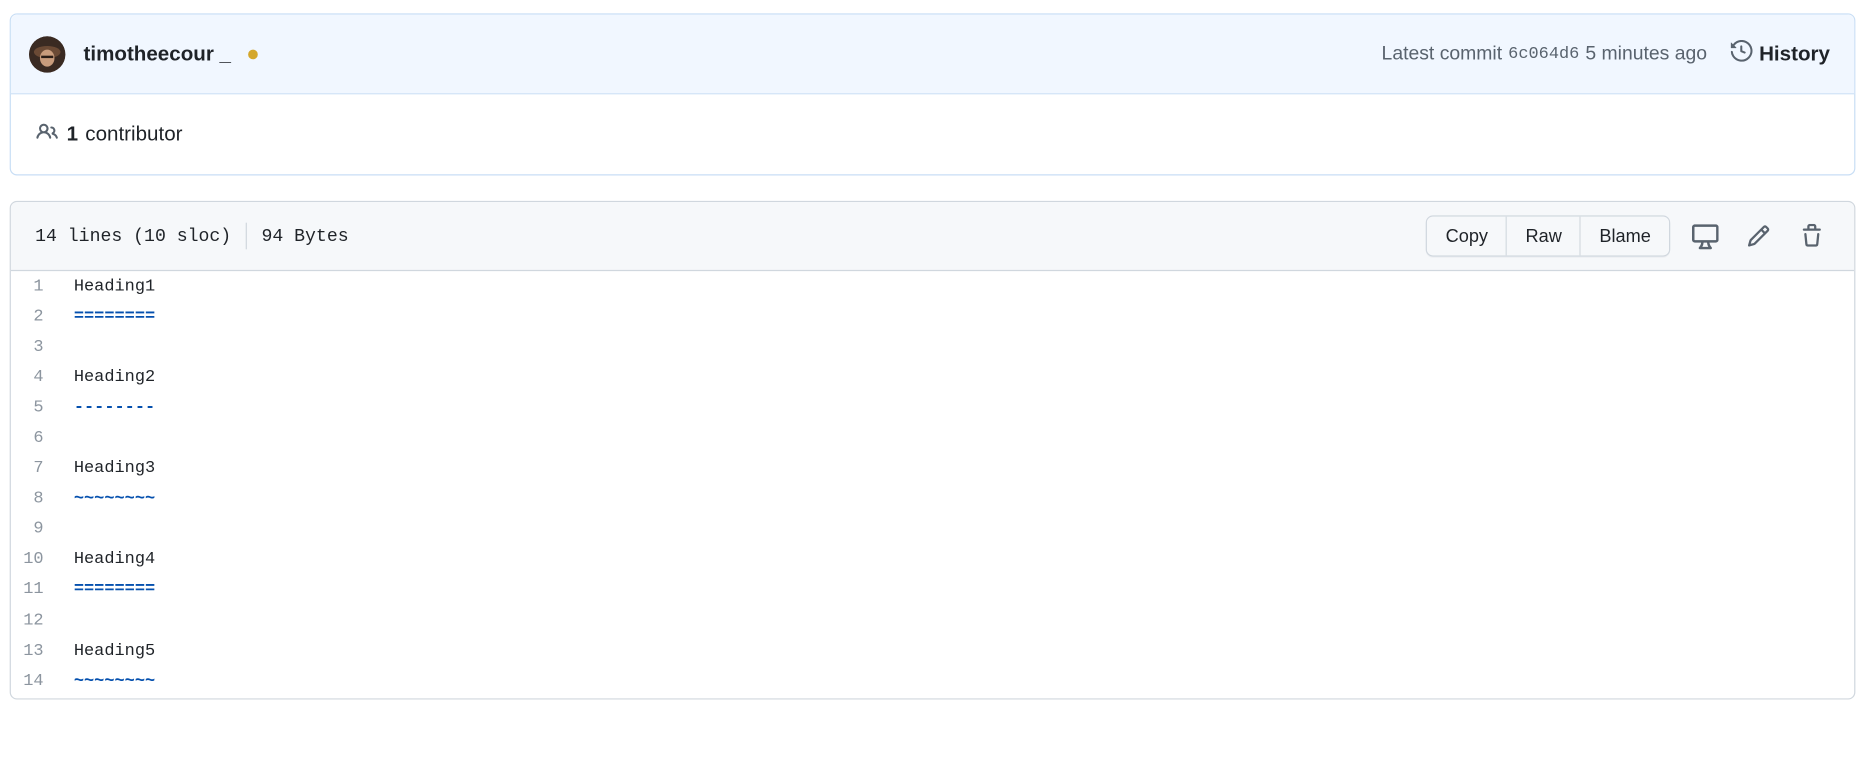 The height and width of the screenshot is (762, 1872). Describe the element at coordinates (42, 498) in the screenshot. I see `line-number: 8` at that location.